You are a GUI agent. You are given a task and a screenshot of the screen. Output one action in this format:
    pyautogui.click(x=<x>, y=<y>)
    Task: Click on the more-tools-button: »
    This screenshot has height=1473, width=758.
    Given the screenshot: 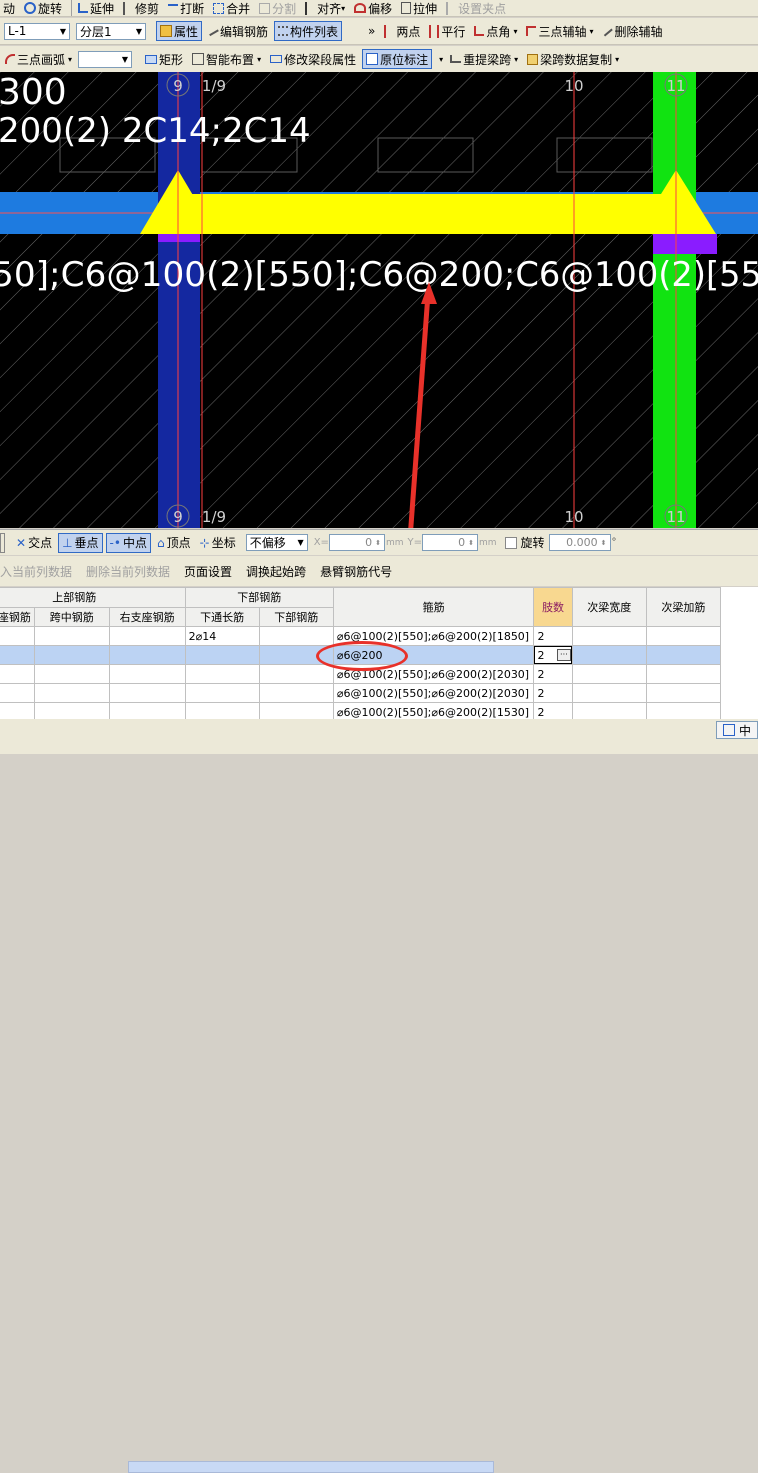 What is the action you would take?
    pyautogui.click(x=371, y=31)
    